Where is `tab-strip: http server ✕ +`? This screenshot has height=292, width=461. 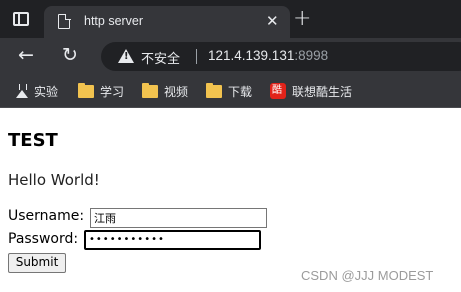 tab-strip: http server ✕ + is located at coordinates (230, 19).